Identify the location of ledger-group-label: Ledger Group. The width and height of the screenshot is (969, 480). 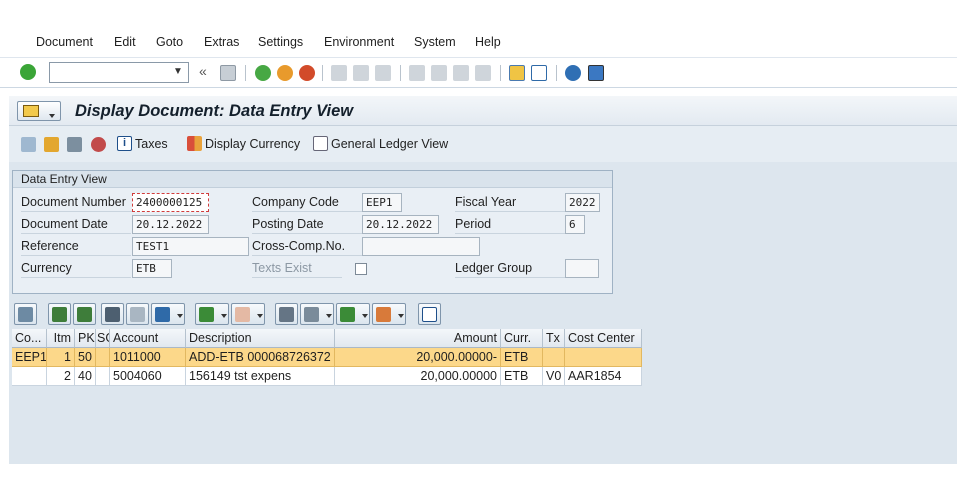
(510, 269).